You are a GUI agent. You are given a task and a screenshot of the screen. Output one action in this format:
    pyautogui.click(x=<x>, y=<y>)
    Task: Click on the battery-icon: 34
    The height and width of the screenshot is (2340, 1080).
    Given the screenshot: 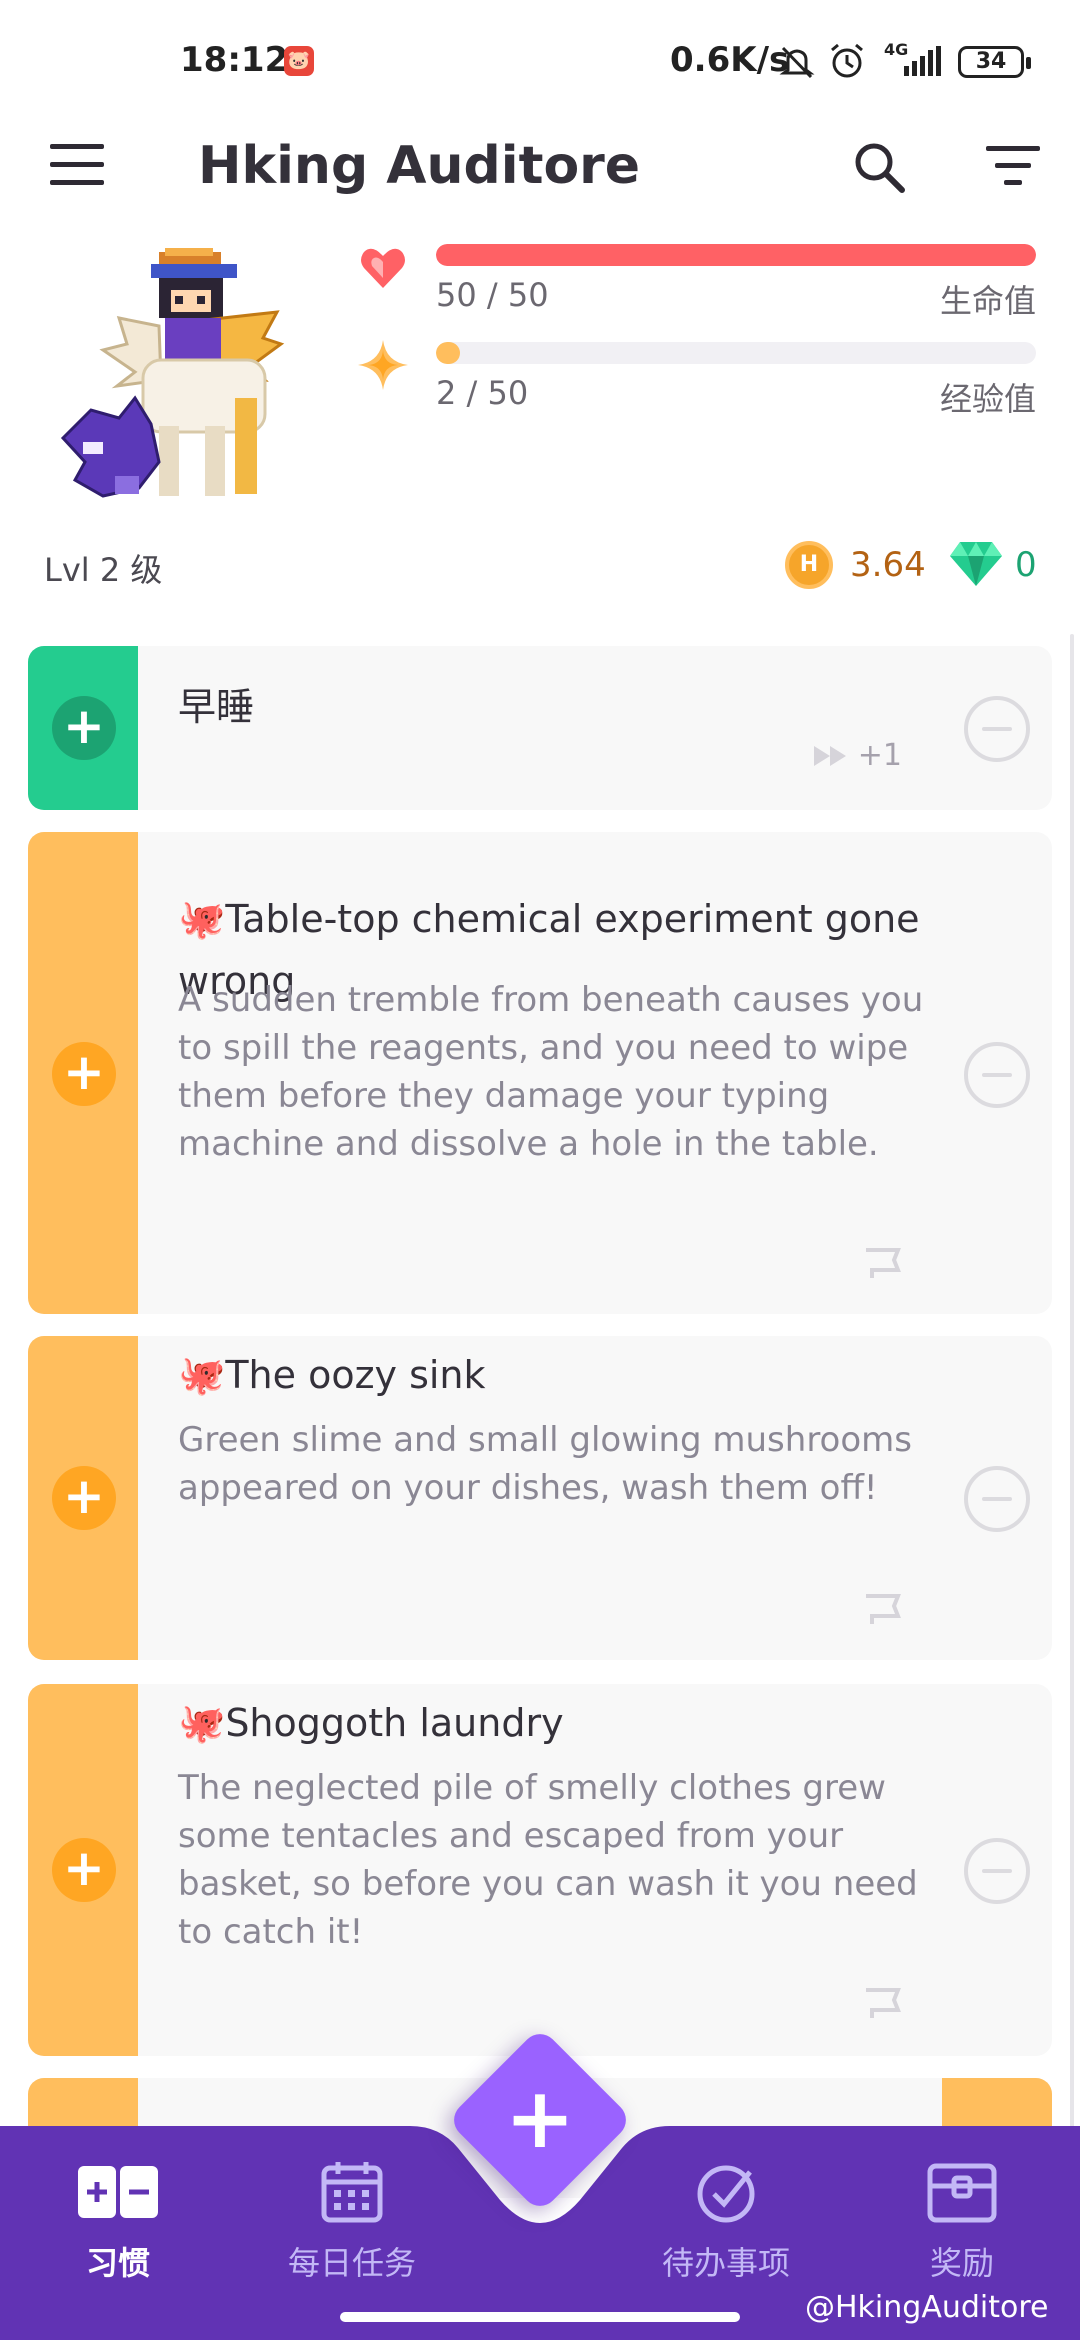 What is the action you would take?
    pyautogui.click(x=994, y=62)
    